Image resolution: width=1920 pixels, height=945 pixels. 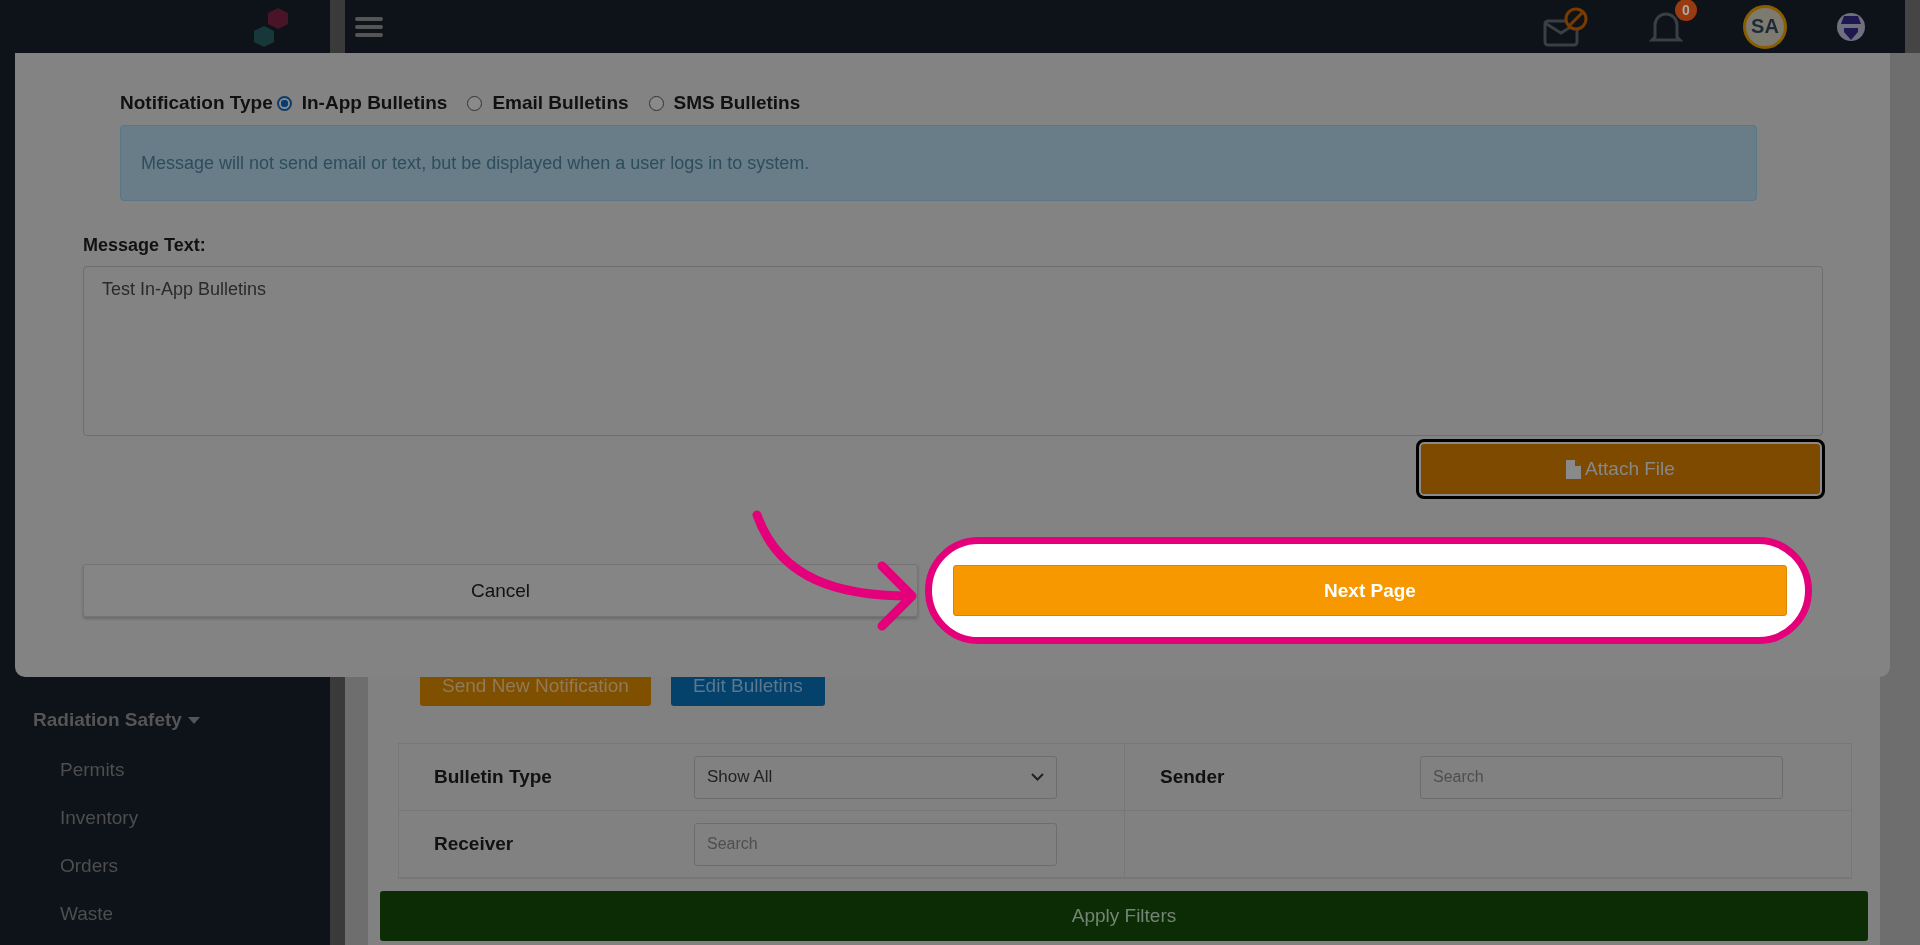 I want to click on filter-label: Bulletin Type, so click(x=493, y=777).